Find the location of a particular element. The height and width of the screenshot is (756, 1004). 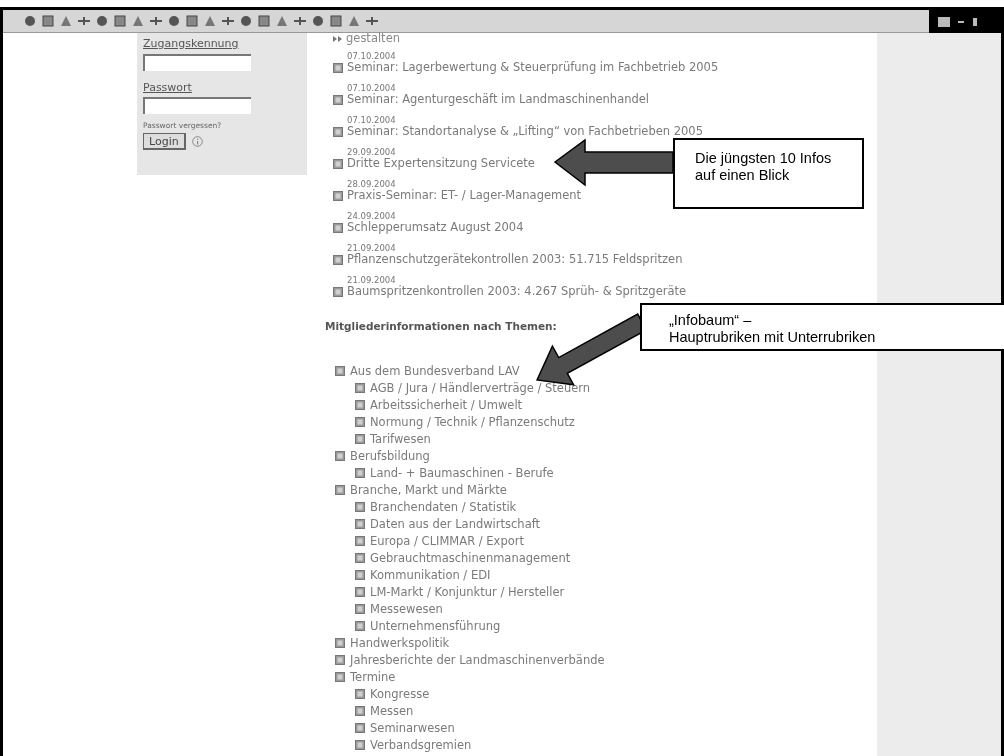

topic-link: Handwerkspolitik is located at coordinates (400, 643).